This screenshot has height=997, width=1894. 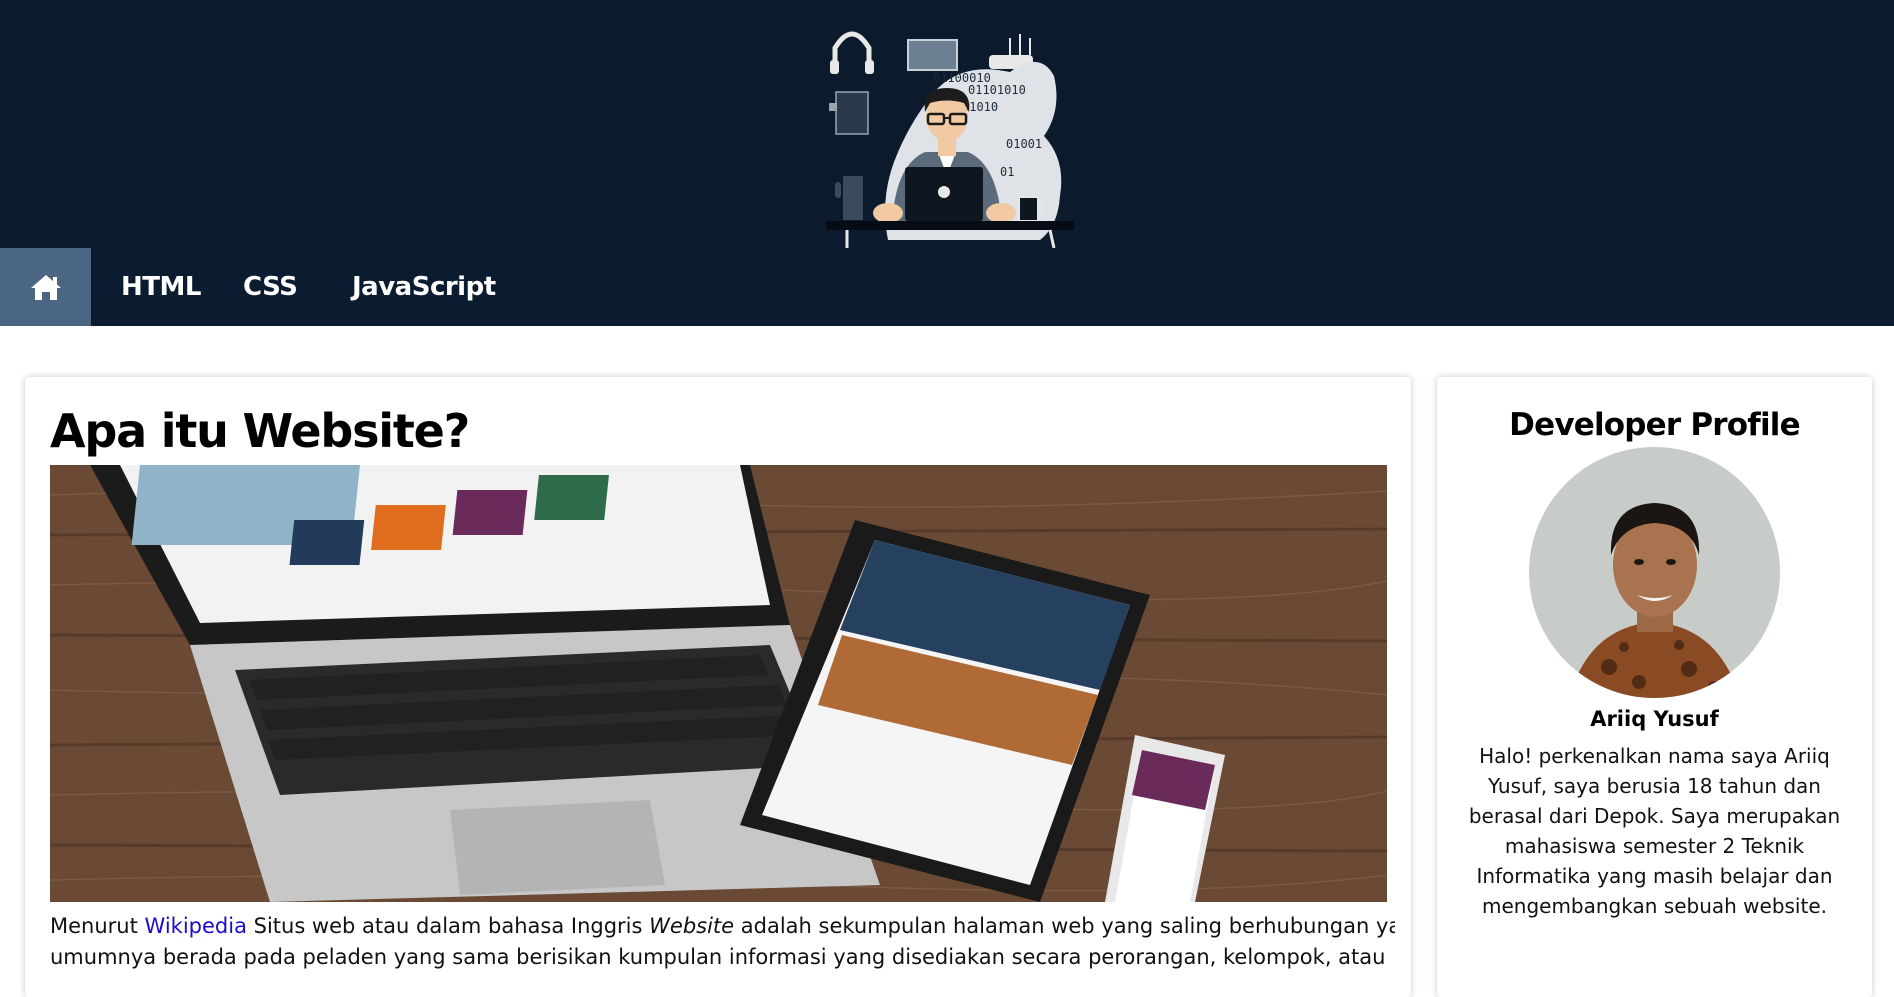 What do you see at coordinates (947, 287) in the screenshot?
I see `navbar: HTML CSS JavaScript` at bounding box center [947, 287].